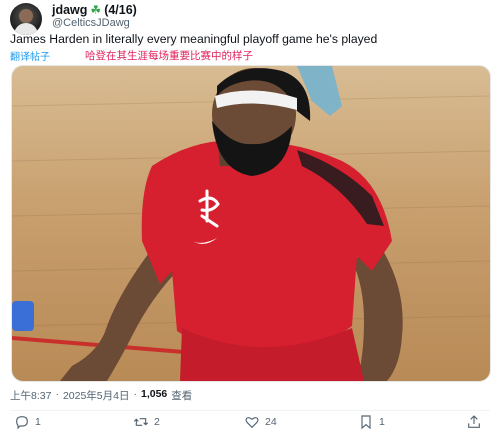 The image size is (500, 440). What do you see at coordinates (366, 422) in the screenshot?
I see `bookmark-icon` at bounding box center [366, 422].